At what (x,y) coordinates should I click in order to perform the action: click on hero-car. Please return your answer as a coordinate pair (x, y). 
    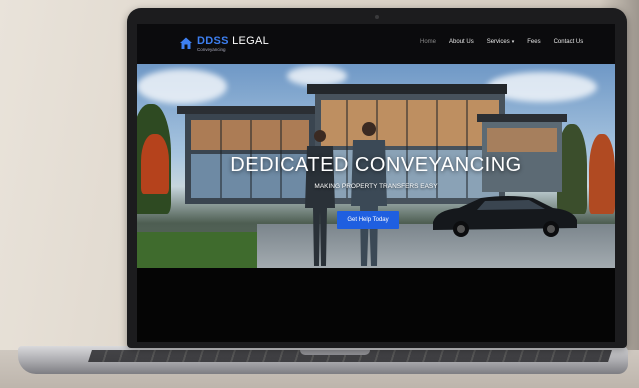
    Looking at the image, I should click on (505, 216).